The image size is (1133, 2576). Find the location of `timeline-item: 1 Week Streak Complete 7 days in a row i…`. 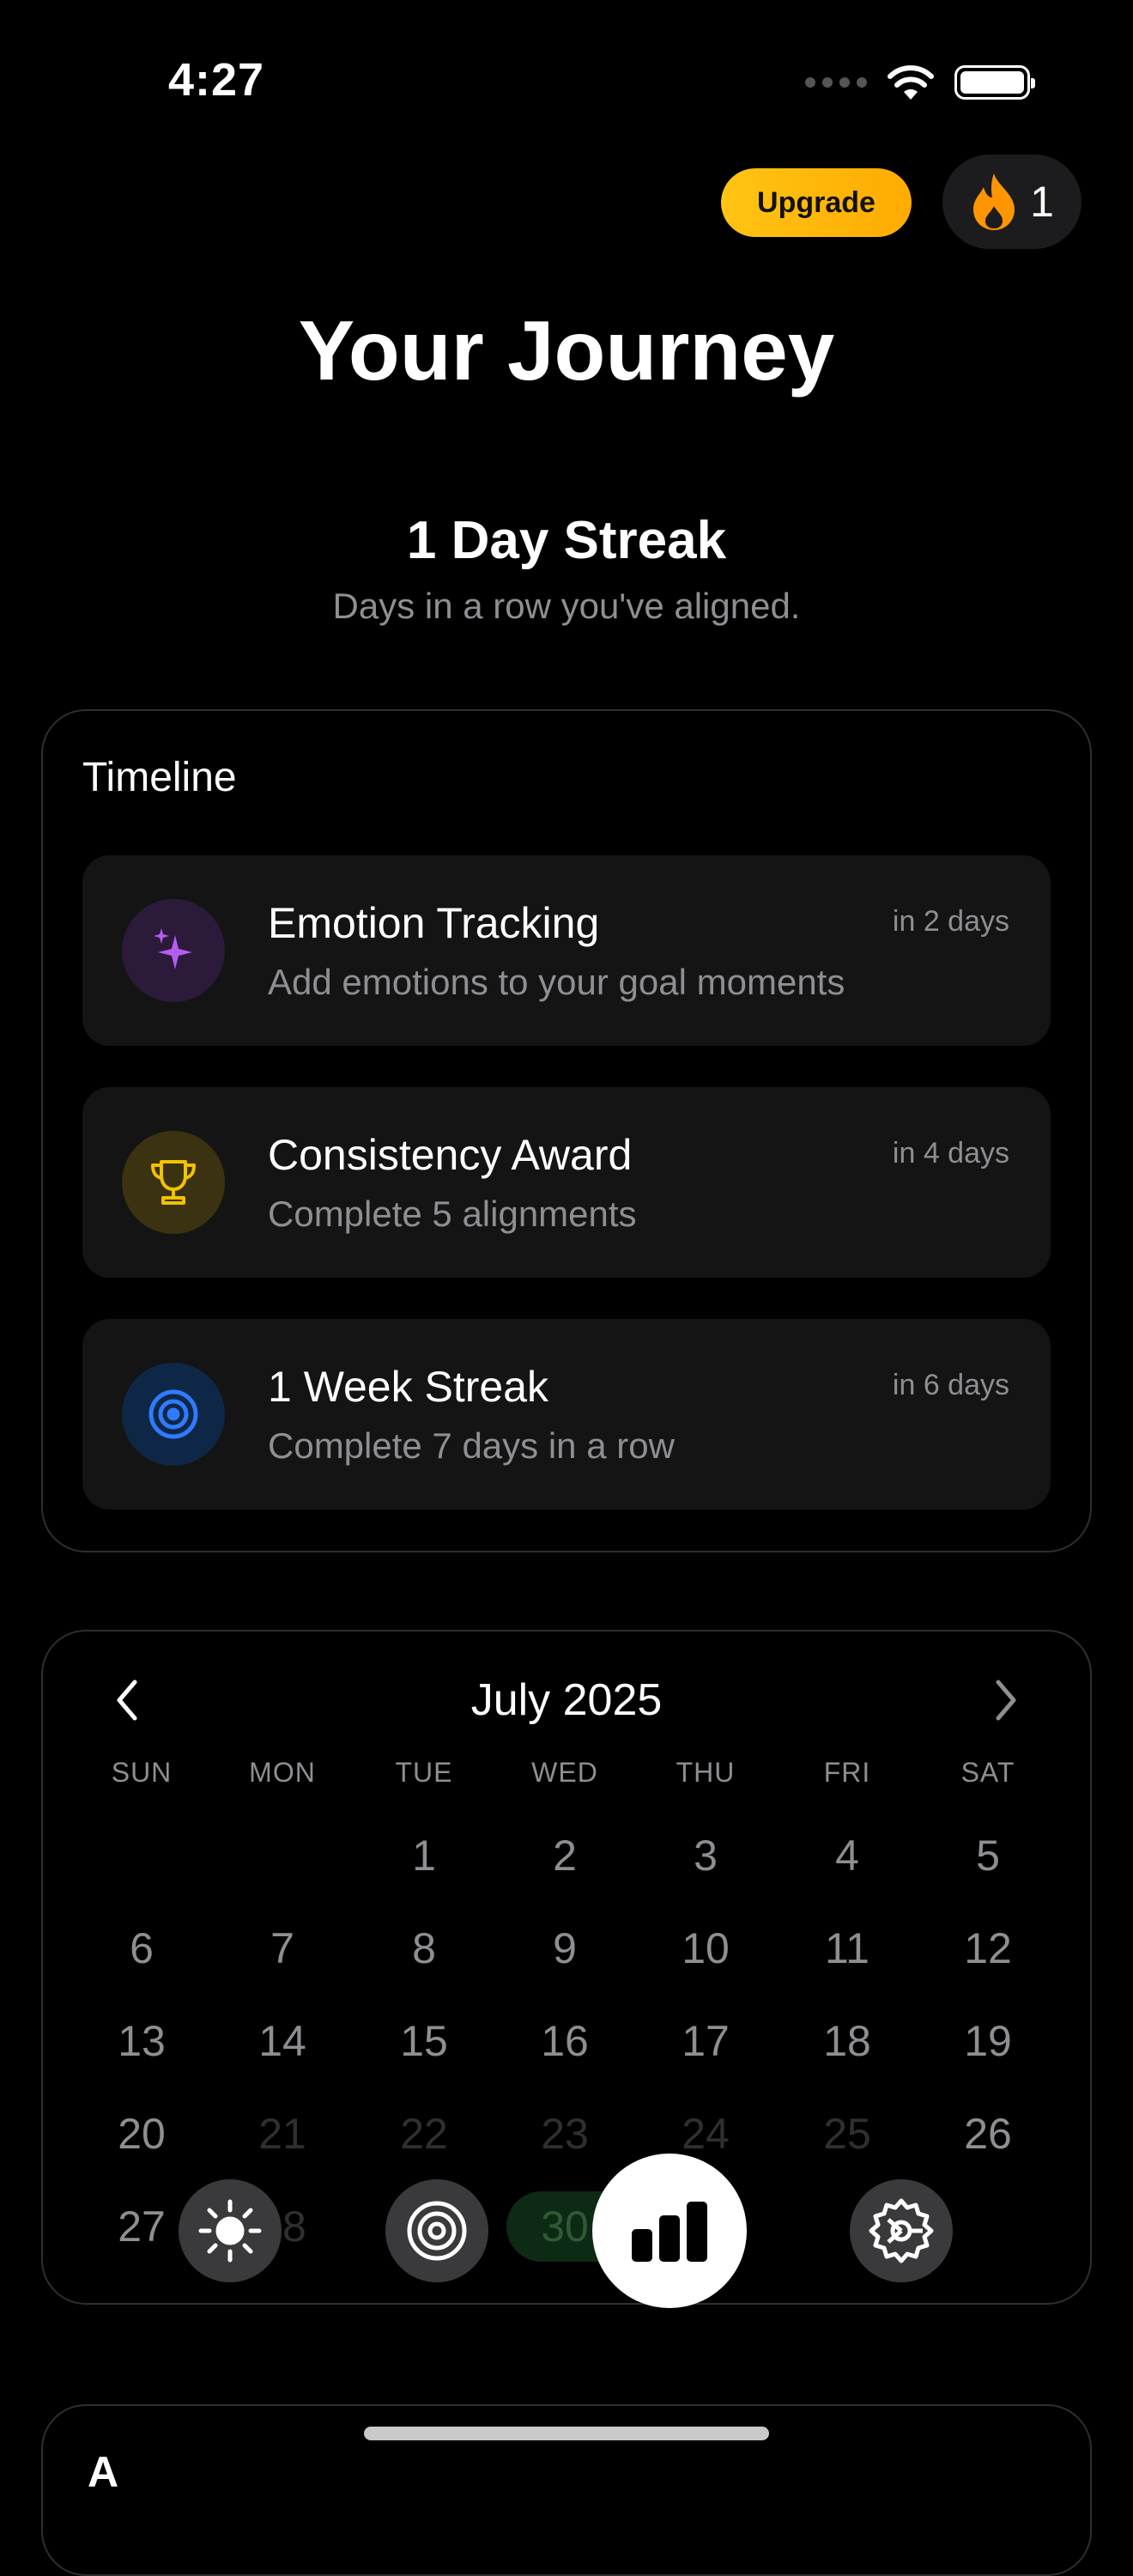

timeline-item: 1 Week Streak Complete 7 days in a row i… is located at coordinates (566, 1415).